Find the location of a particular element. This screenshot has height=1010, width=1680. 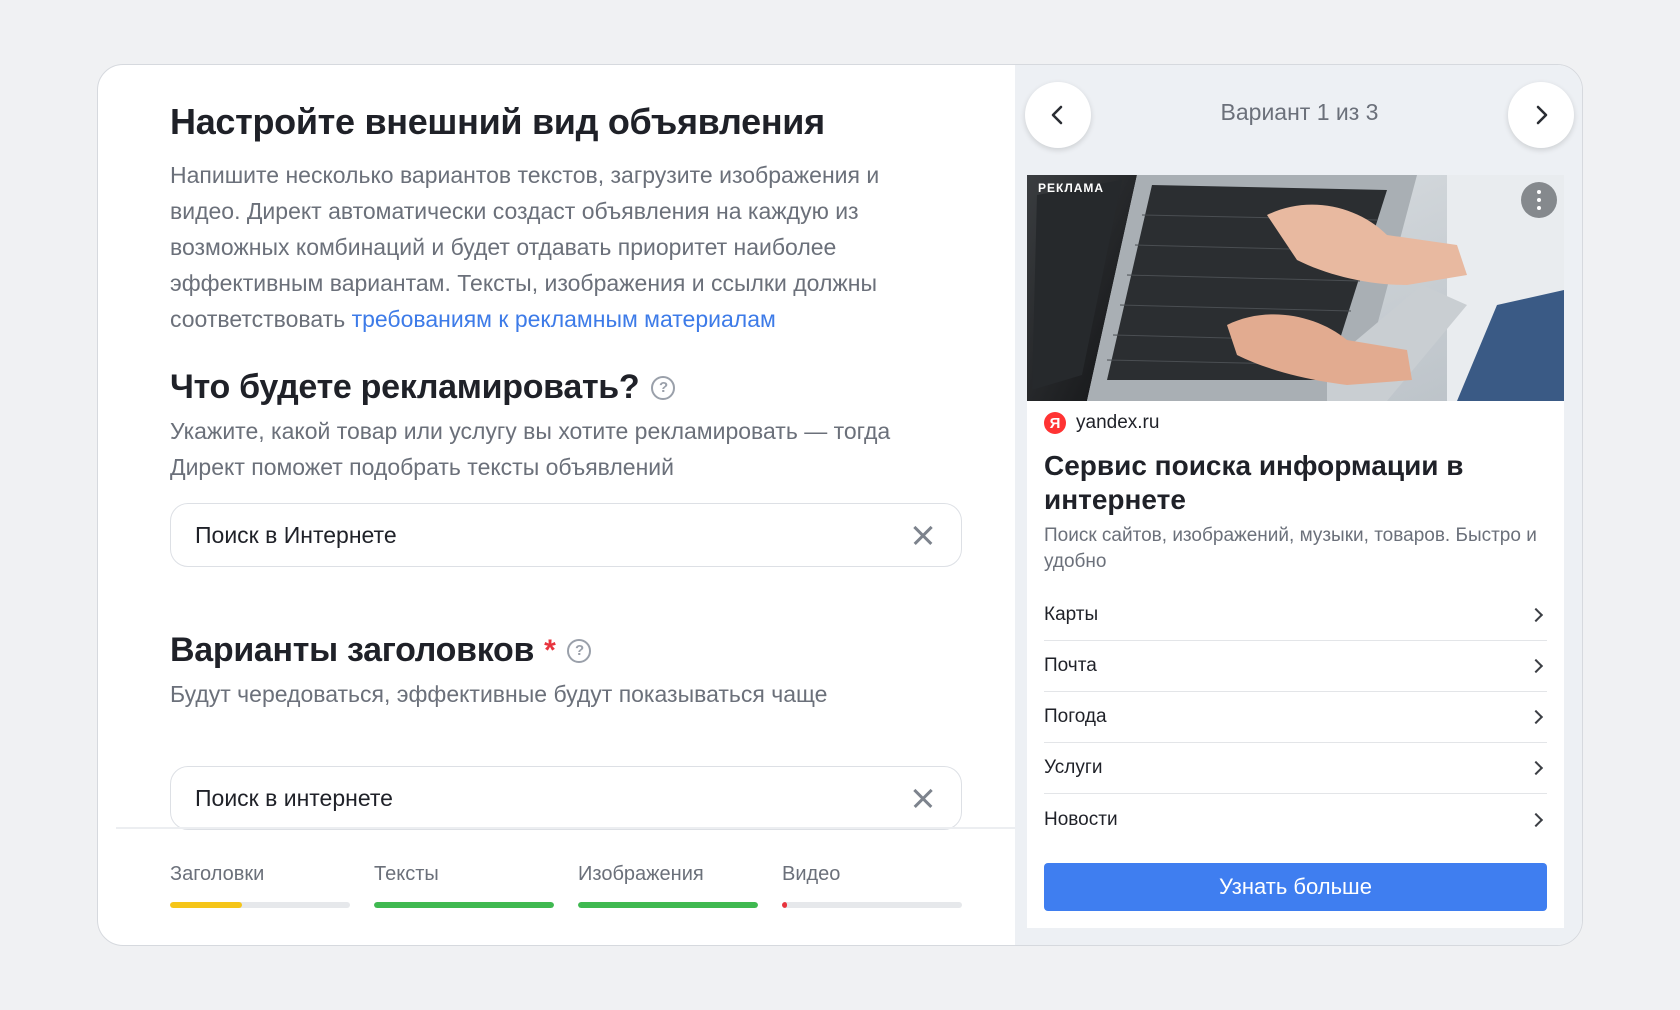

sitelink-label: Почта is located at coordinates (1070, 665).